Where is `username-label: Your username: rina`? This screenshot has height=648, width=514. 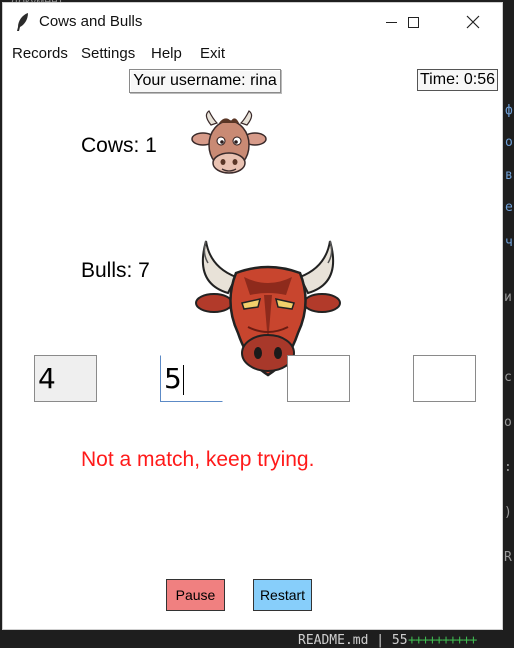 username-label: Your username: rina is located at coordinates (205, 81).